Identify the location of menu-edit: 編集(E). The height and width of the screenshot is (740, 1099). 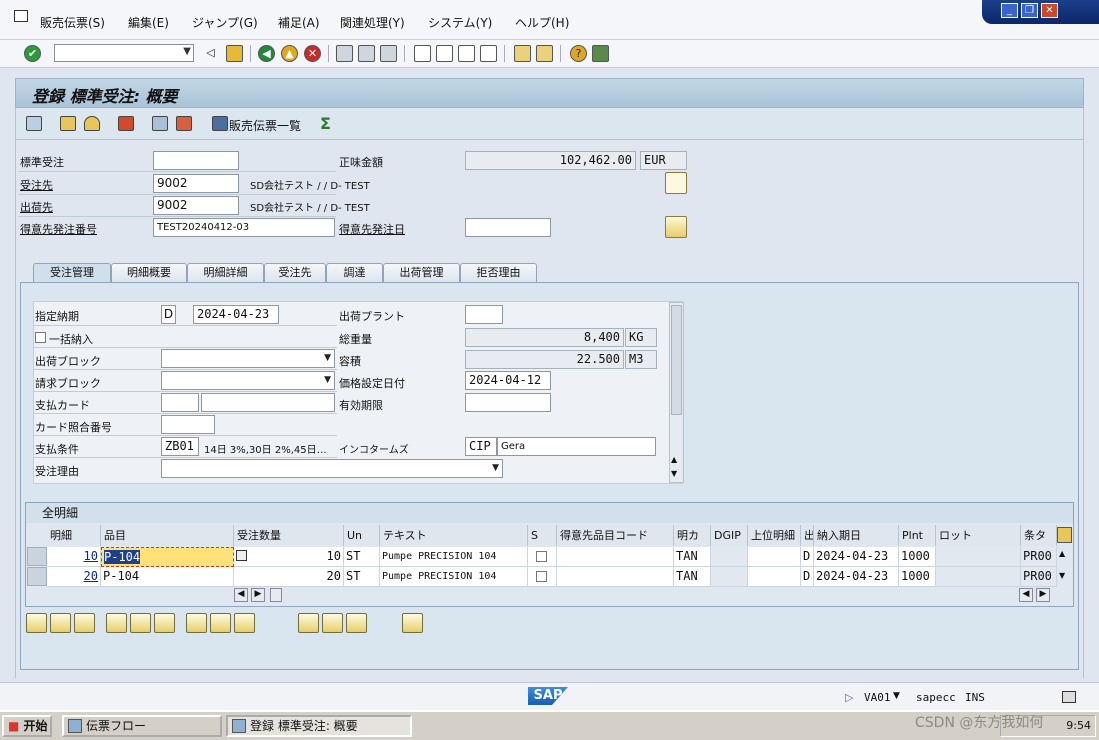
(148, 22).